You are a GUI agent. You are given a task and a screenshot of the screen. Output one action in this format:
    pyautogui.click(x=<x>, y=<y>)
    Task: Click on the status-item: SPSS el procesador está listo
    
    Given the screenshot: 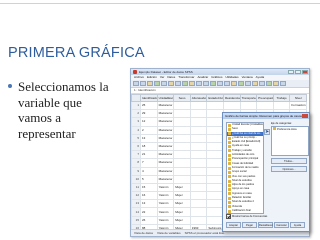 What is the action you would take?
    pyautogui.click(x=205, y=233)
    